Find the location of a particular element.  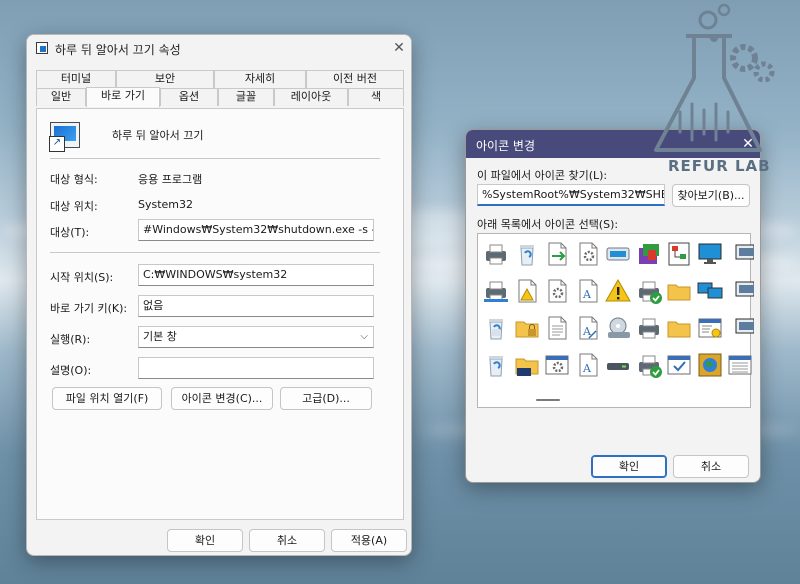

horizontal-scrollbar is located at coordinates (548, 400).